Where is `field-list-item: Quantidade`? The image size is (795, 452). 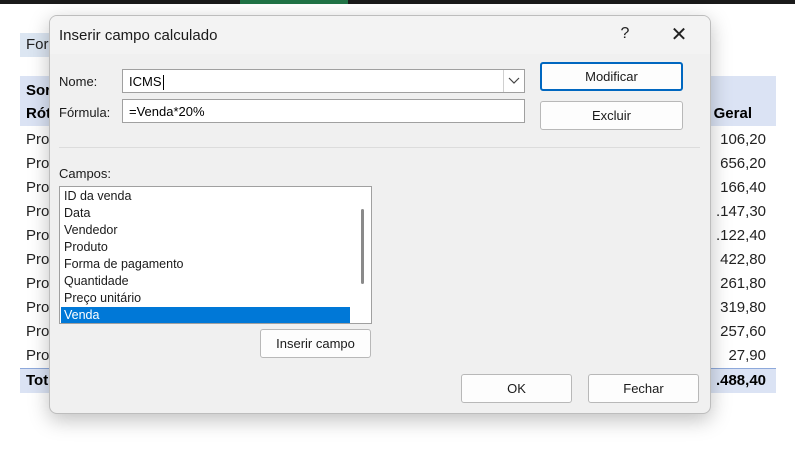
field-list-item: Quantidade is located at coordinates (205, 281).